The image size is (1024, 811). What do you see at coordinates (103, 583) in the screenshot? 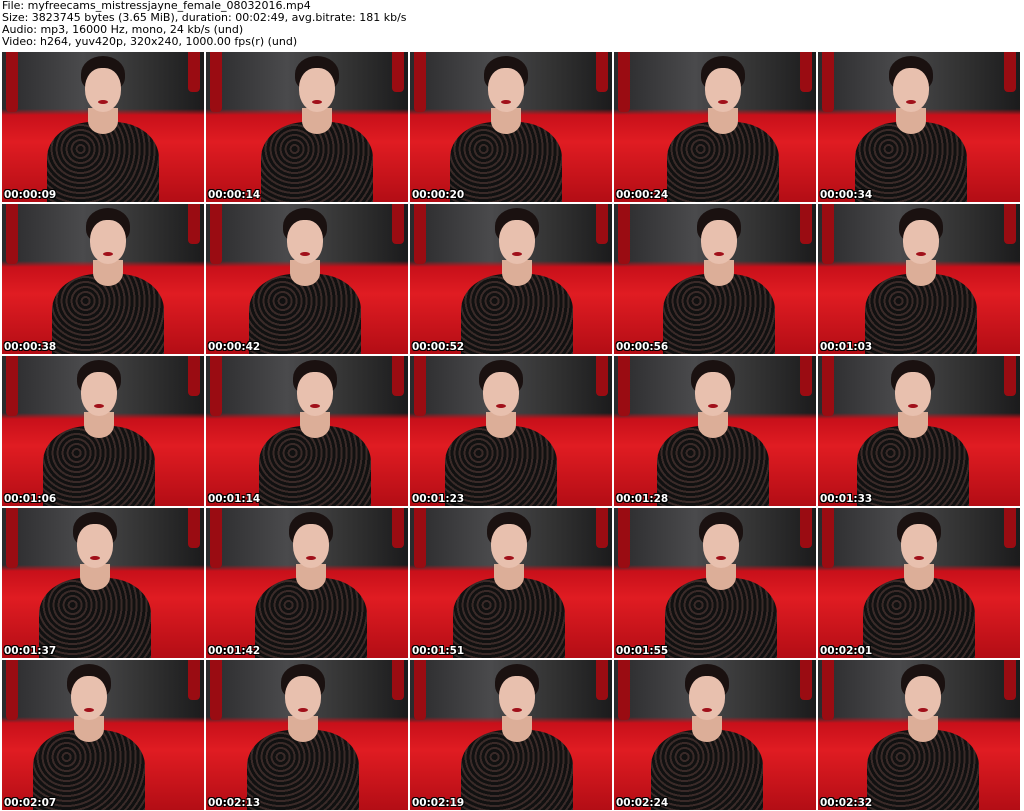
I see `video-thumbnail: 00:01:37` at bounding box center [103, 583].